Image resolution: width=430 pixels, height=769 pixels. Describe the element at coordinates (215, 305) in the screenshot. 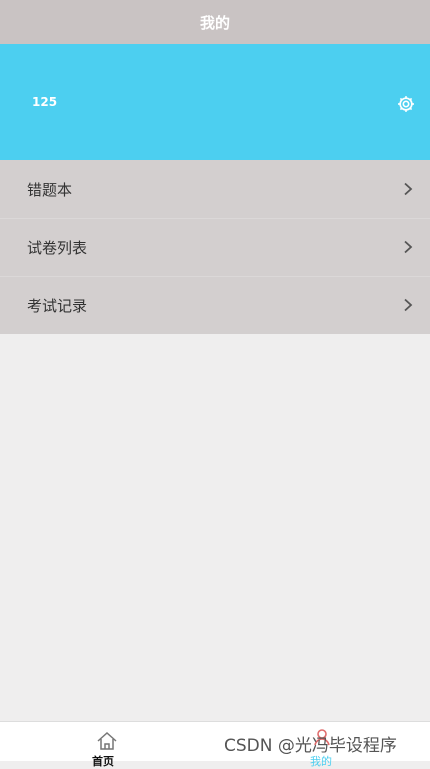

I see `menu-item-exam-records: 考试记录` at that location.